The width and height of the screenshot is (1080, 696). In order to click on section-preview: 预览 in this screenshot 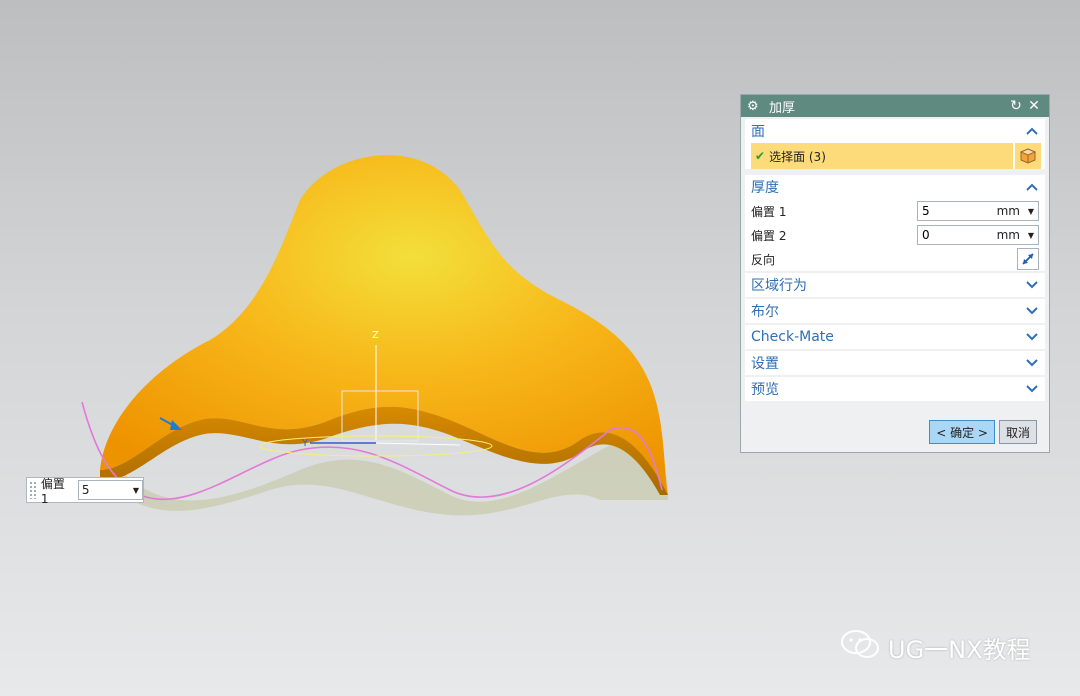, I will do `click(895, 389)`.